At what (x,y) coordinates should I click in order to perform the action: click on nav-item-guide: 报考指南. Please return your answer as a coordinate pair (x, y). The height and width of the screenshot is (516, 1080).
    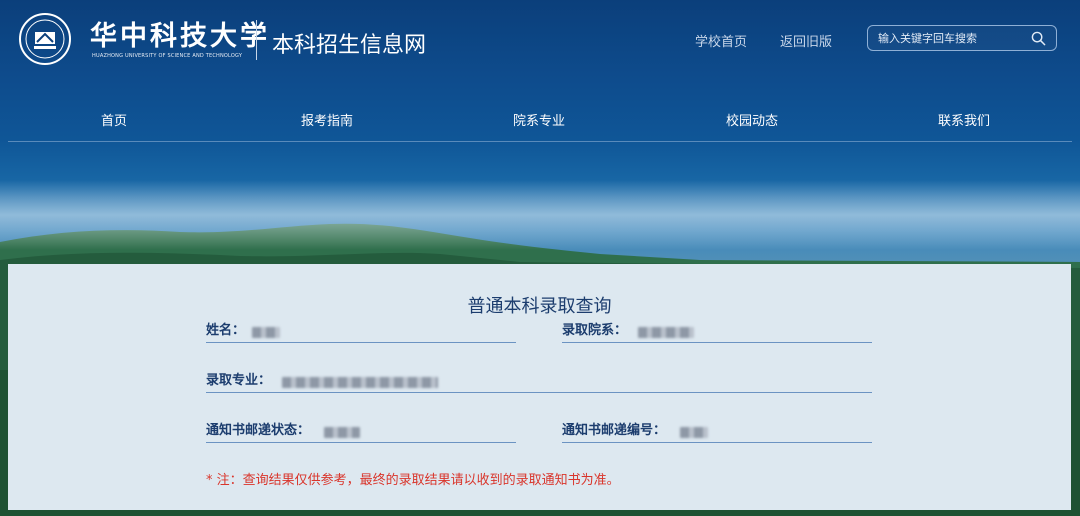
    Looking at the image, I should click on (327, 119).